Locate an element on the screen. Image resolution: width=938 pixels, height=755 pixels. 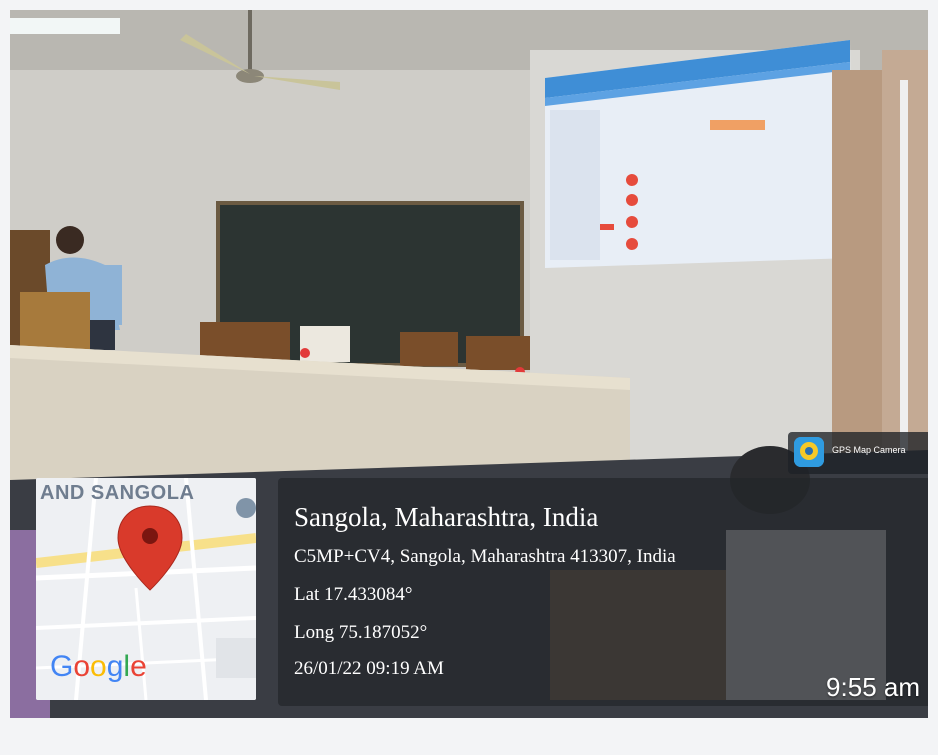
app-badge: GPS Map Camera is located at coordinates (858, 453).